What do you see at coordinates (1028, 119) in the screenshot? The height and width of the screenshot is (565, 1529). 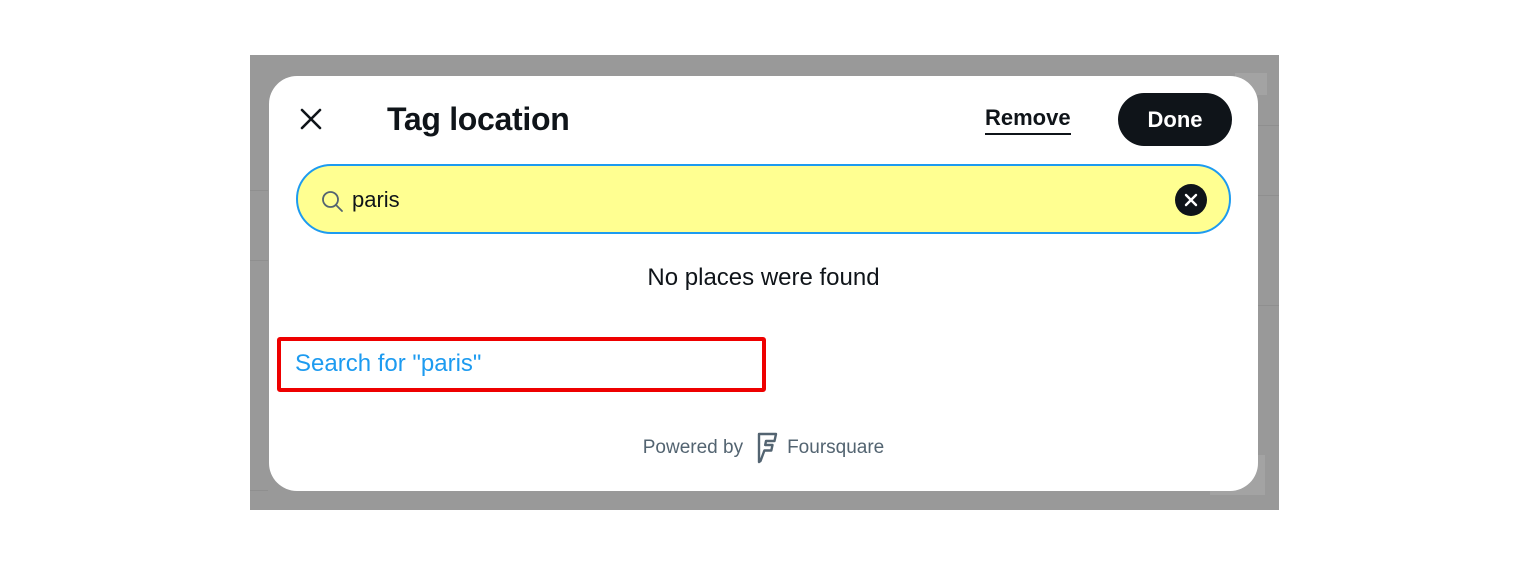 I see `remove-button: Remove` at bounding box center [1028, 119].